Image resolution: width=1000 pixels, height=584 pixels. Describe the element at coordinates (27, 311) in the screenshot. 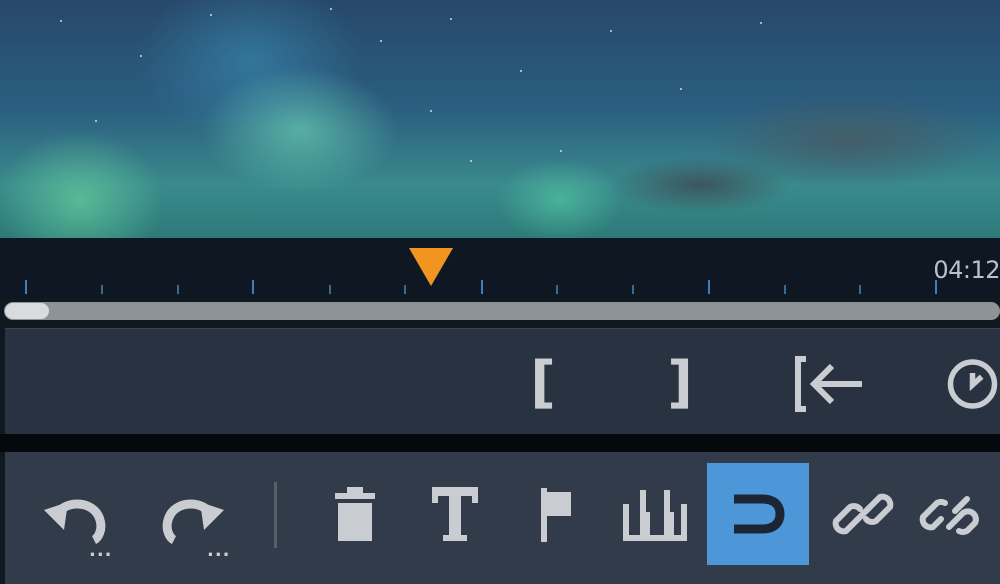

I see `scrub-thumb` at that location.